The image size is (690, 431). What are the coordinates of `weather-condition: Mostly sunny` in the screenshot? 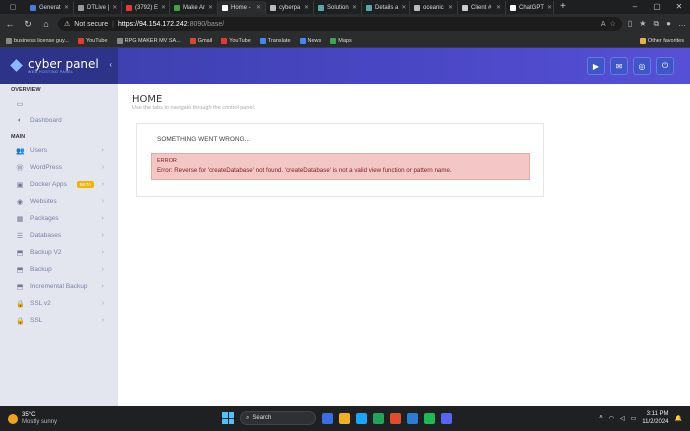 It's located at (40, 421).